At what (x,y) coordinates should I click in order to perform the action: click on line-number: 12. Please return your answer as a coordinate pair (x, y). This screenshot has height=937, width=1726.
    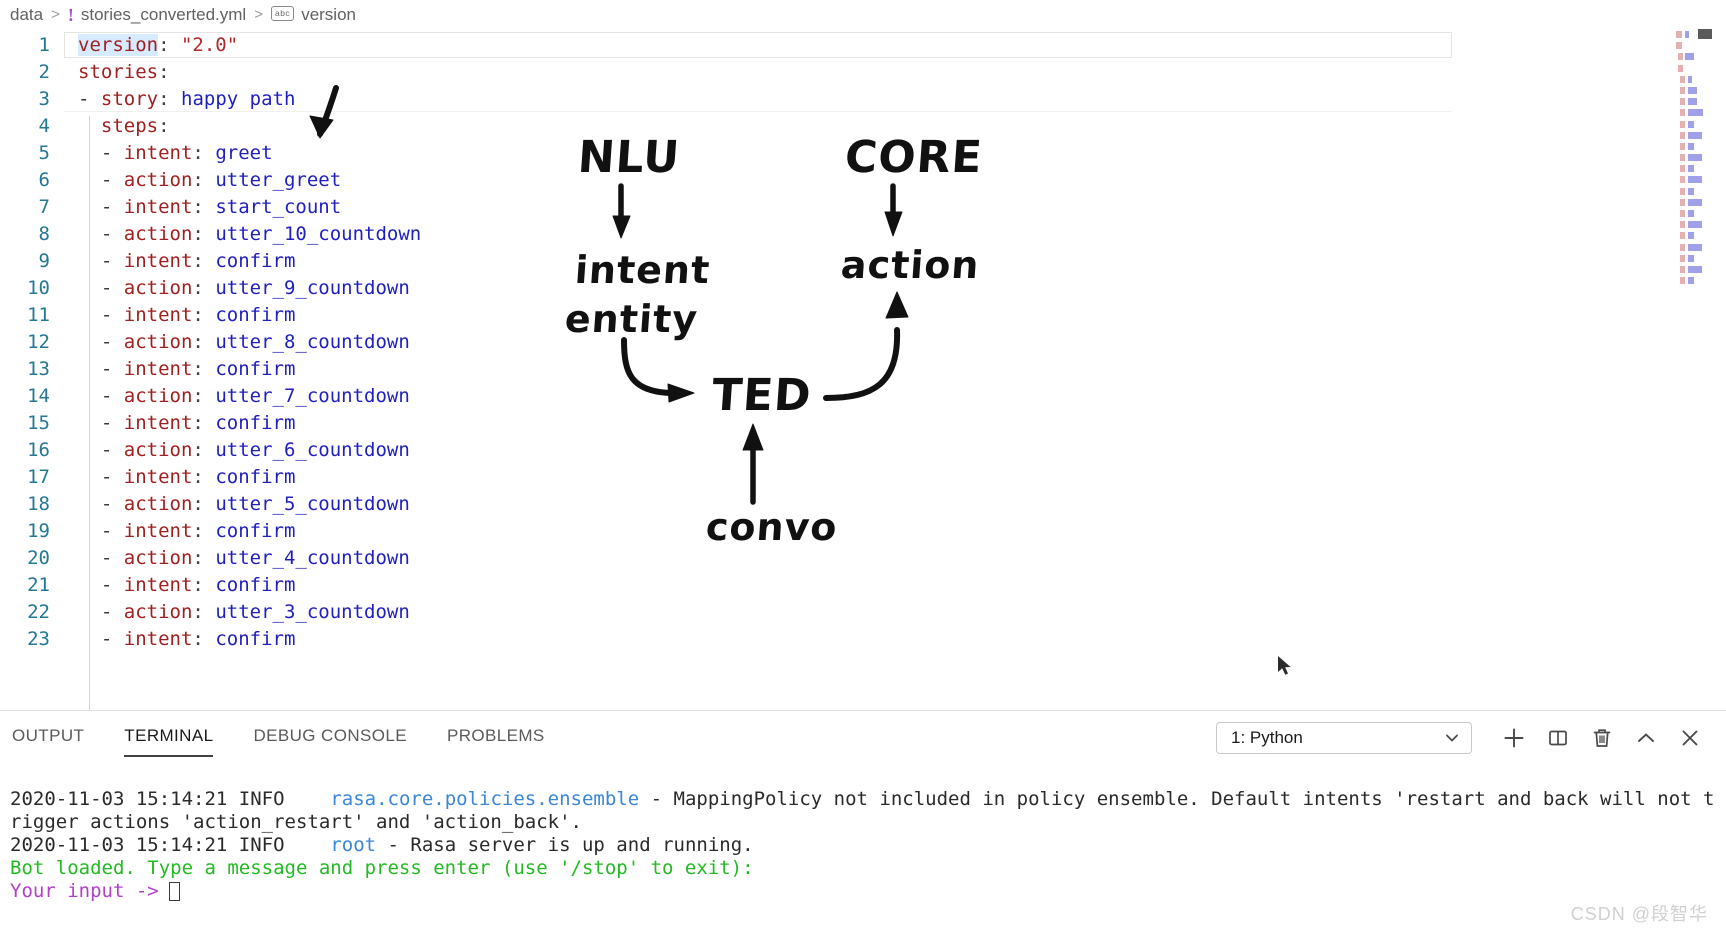
    Looking at the image, I should click on (38, 342).